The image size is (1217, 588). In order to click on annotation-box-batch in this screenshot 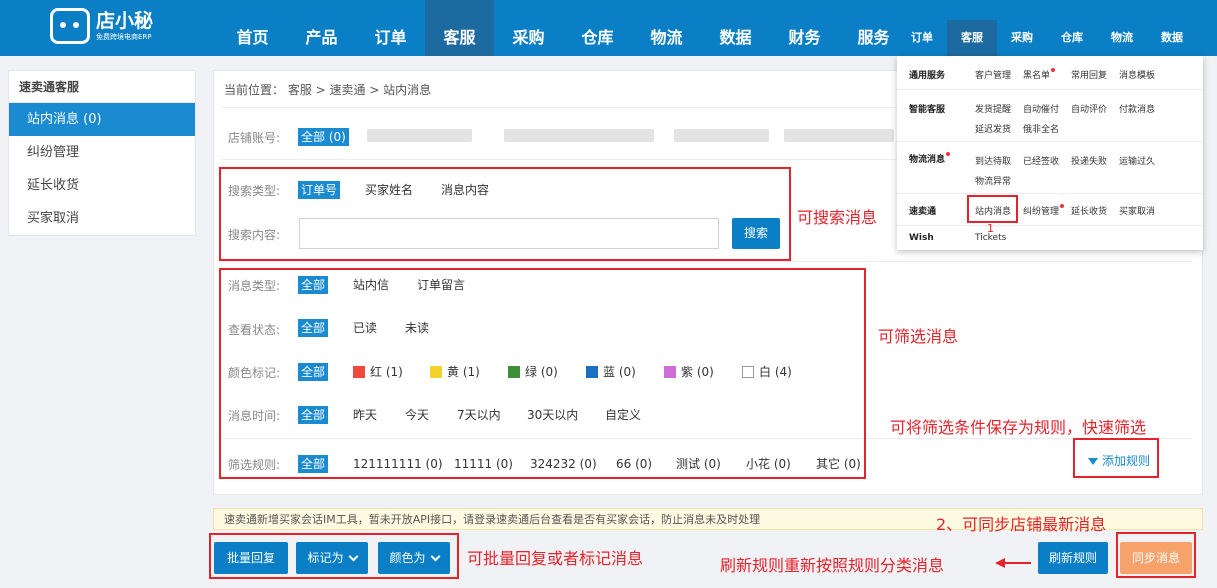, I will do `click(334, 556)`.